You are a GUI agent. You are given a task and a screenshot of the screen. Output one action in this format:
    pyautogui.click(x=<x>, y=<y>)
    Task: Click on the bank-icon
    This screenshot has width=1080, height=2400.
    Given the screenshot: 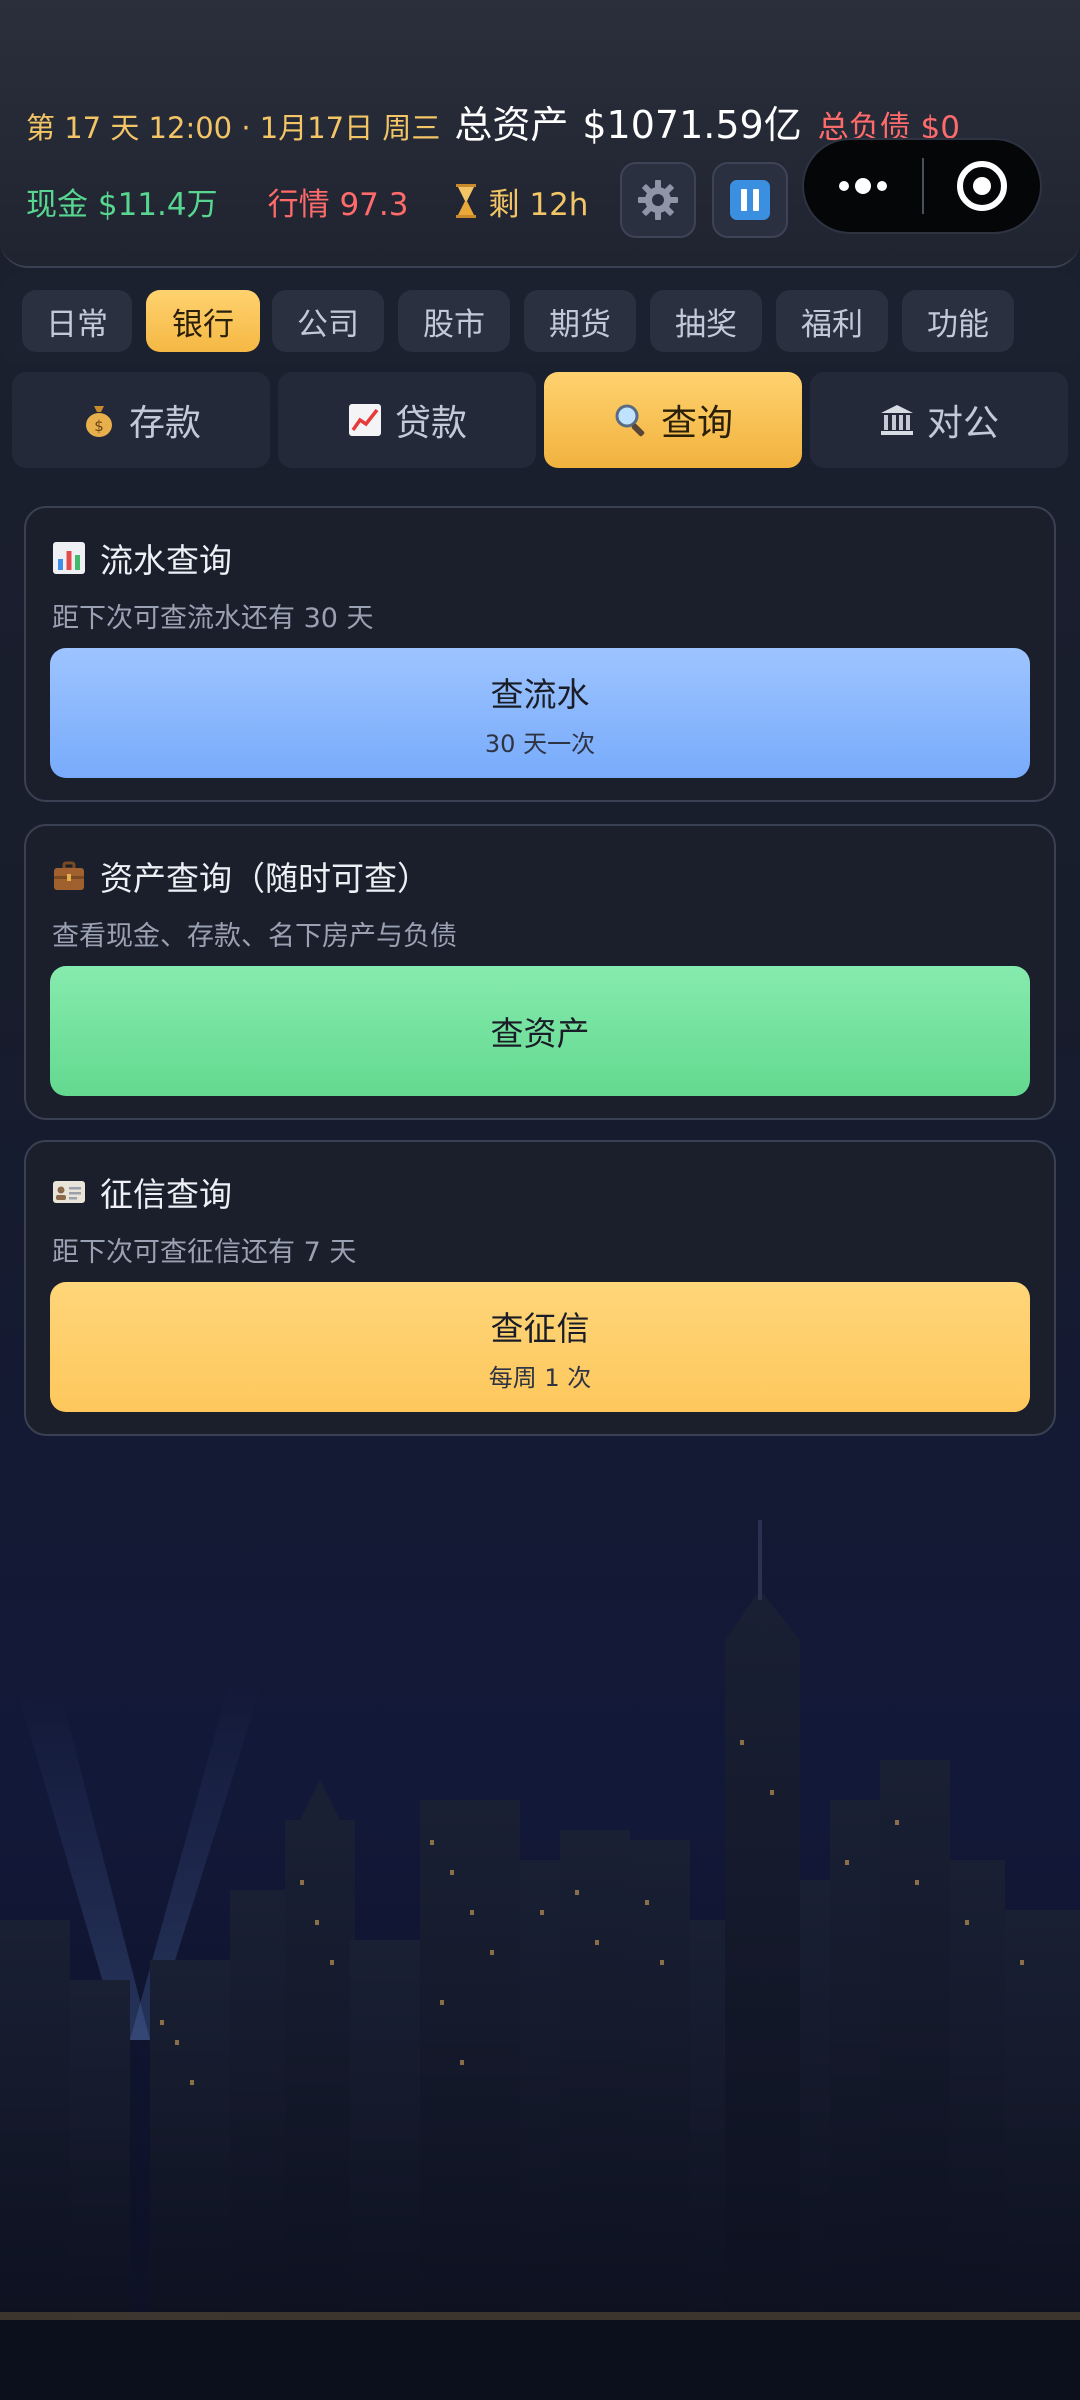 What is the action you would take?
    pyautogui.click(x=896, y=420)
    